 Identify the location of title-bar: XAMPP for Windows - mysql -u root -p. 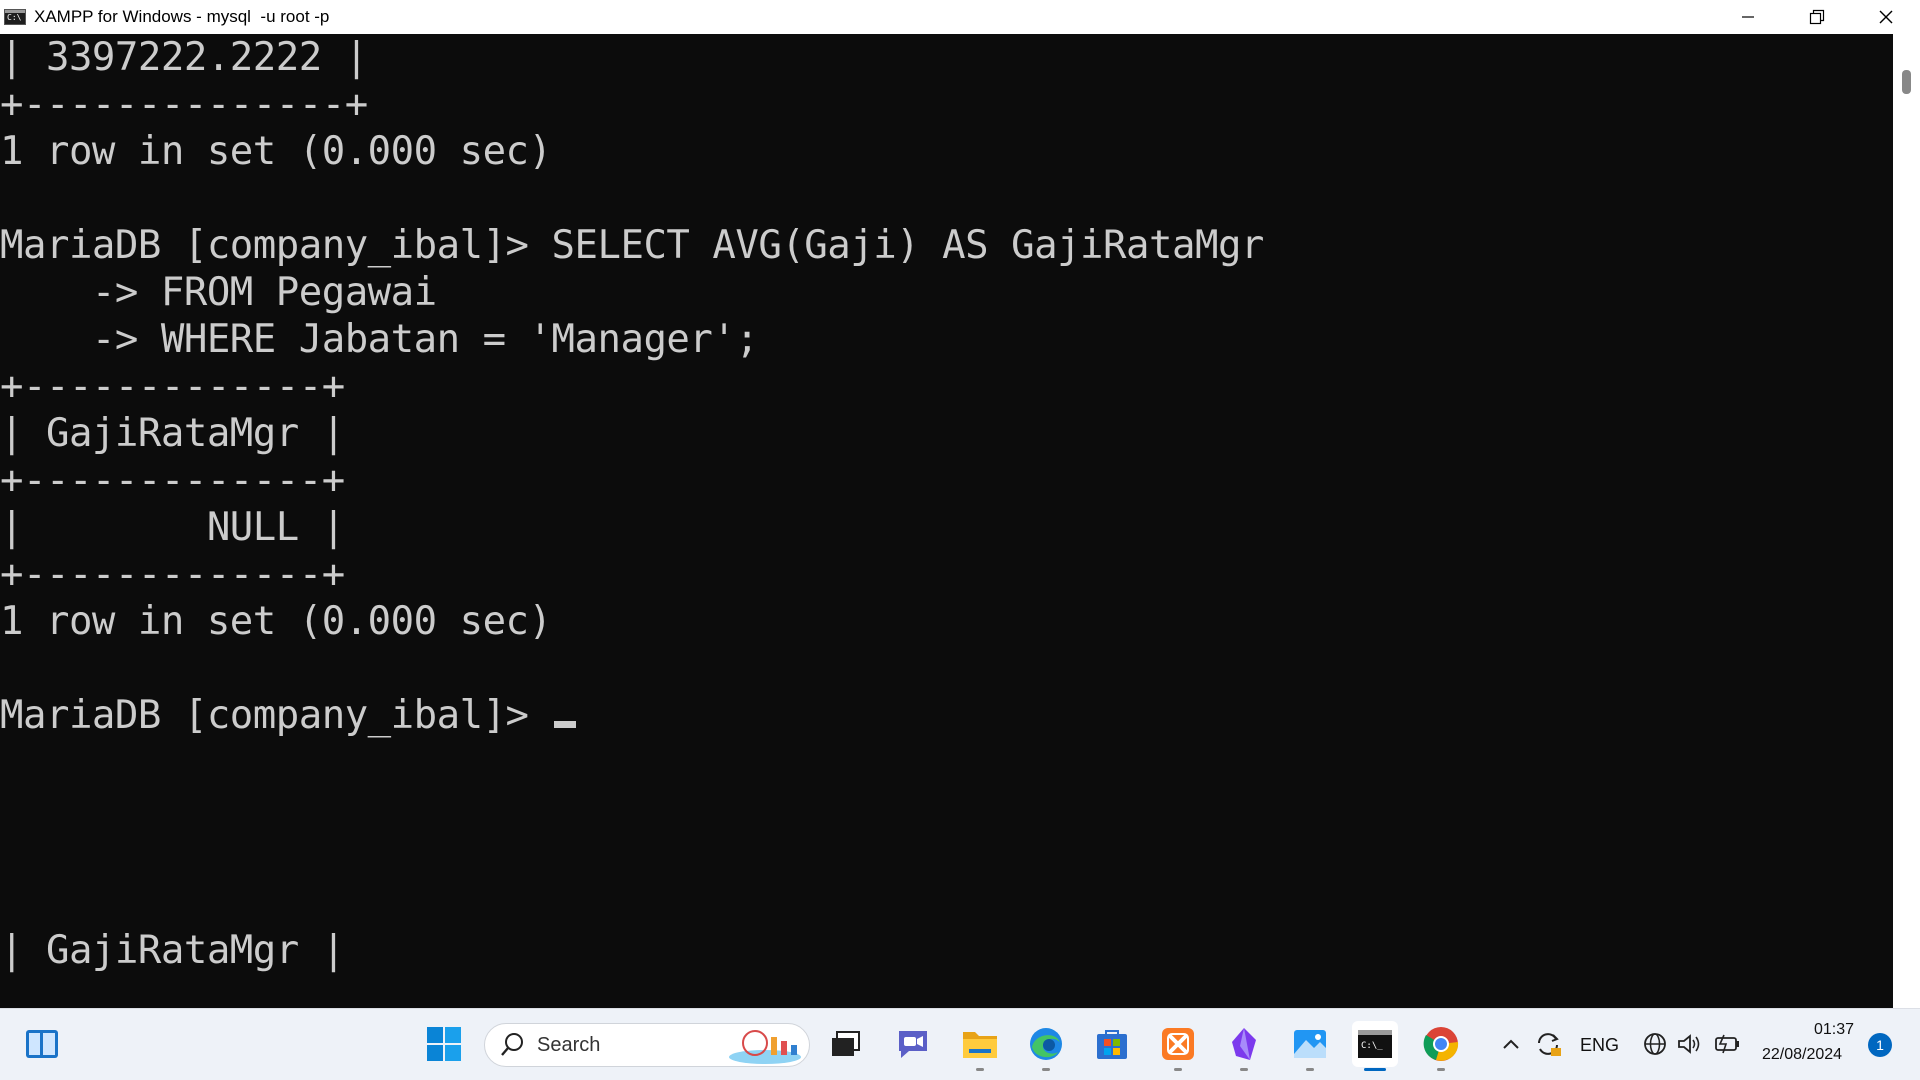
(960, 17).